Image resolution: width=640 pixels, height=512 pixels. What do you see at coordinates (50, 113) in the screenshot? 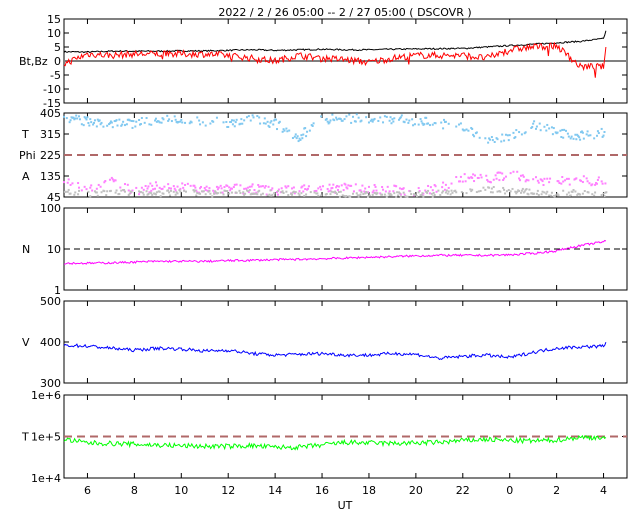
I see `y-tick-label: 405` at bounding box center [50, 113].